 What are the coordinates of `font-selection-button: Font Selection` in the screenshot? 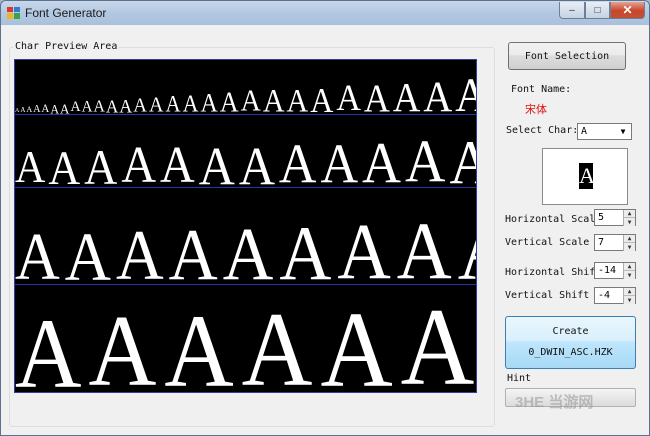 It's located at (567, 56).